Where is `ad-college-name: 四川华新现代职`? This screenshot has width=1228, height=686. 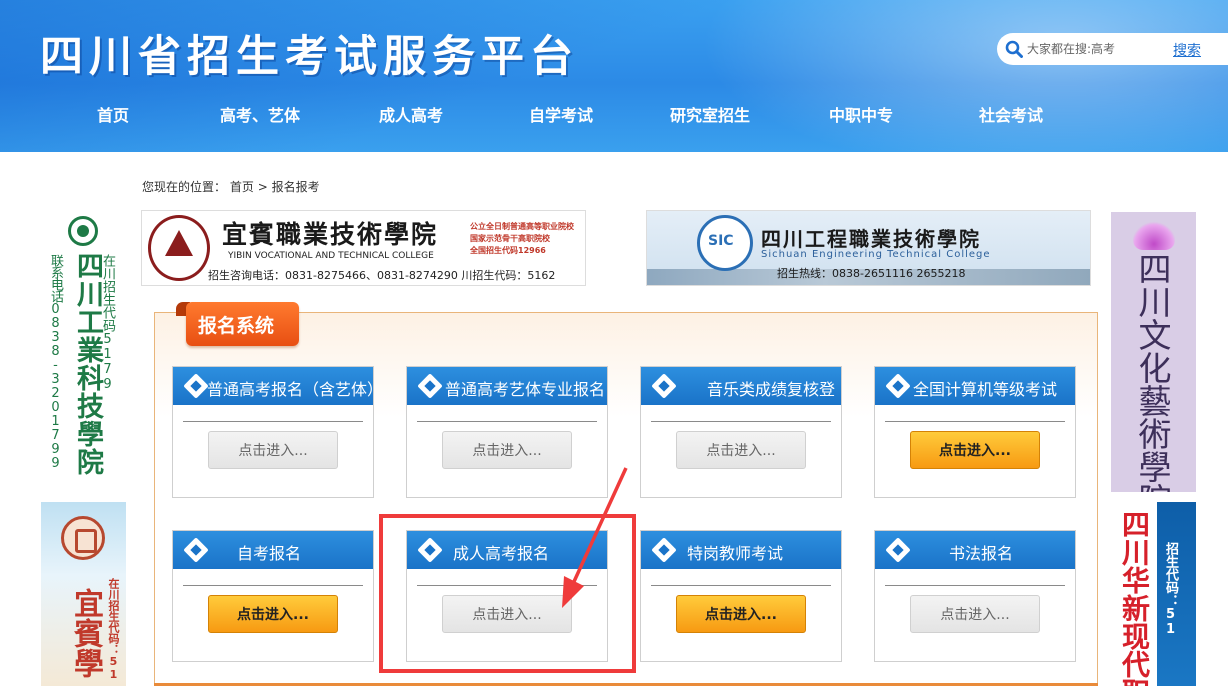
ad-college-name: 四川华新现代职 is located at coordinates (1134, 598).